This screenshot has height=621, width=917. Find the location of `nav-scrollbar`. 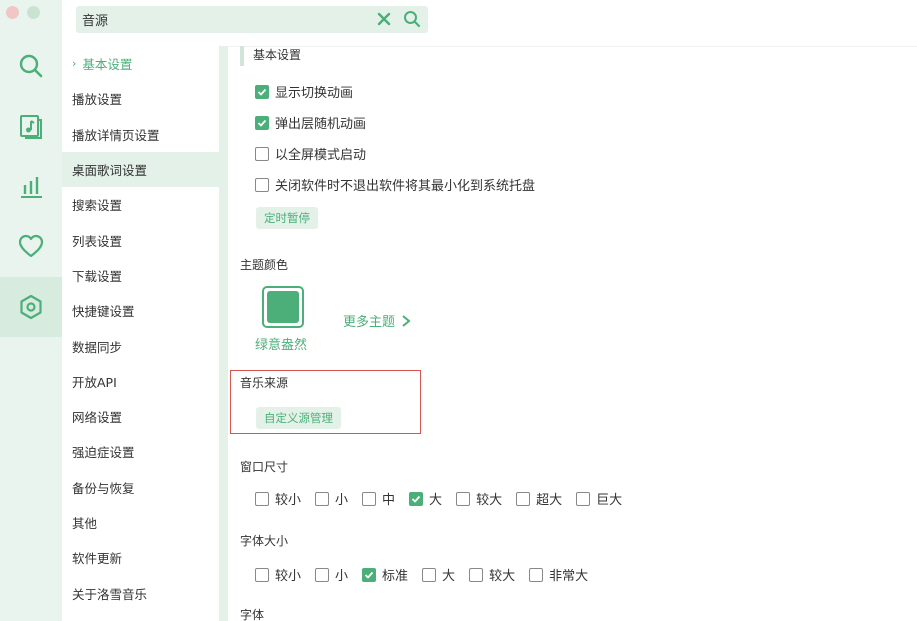

nav-scrollbar is located at coordinates (223, 333).